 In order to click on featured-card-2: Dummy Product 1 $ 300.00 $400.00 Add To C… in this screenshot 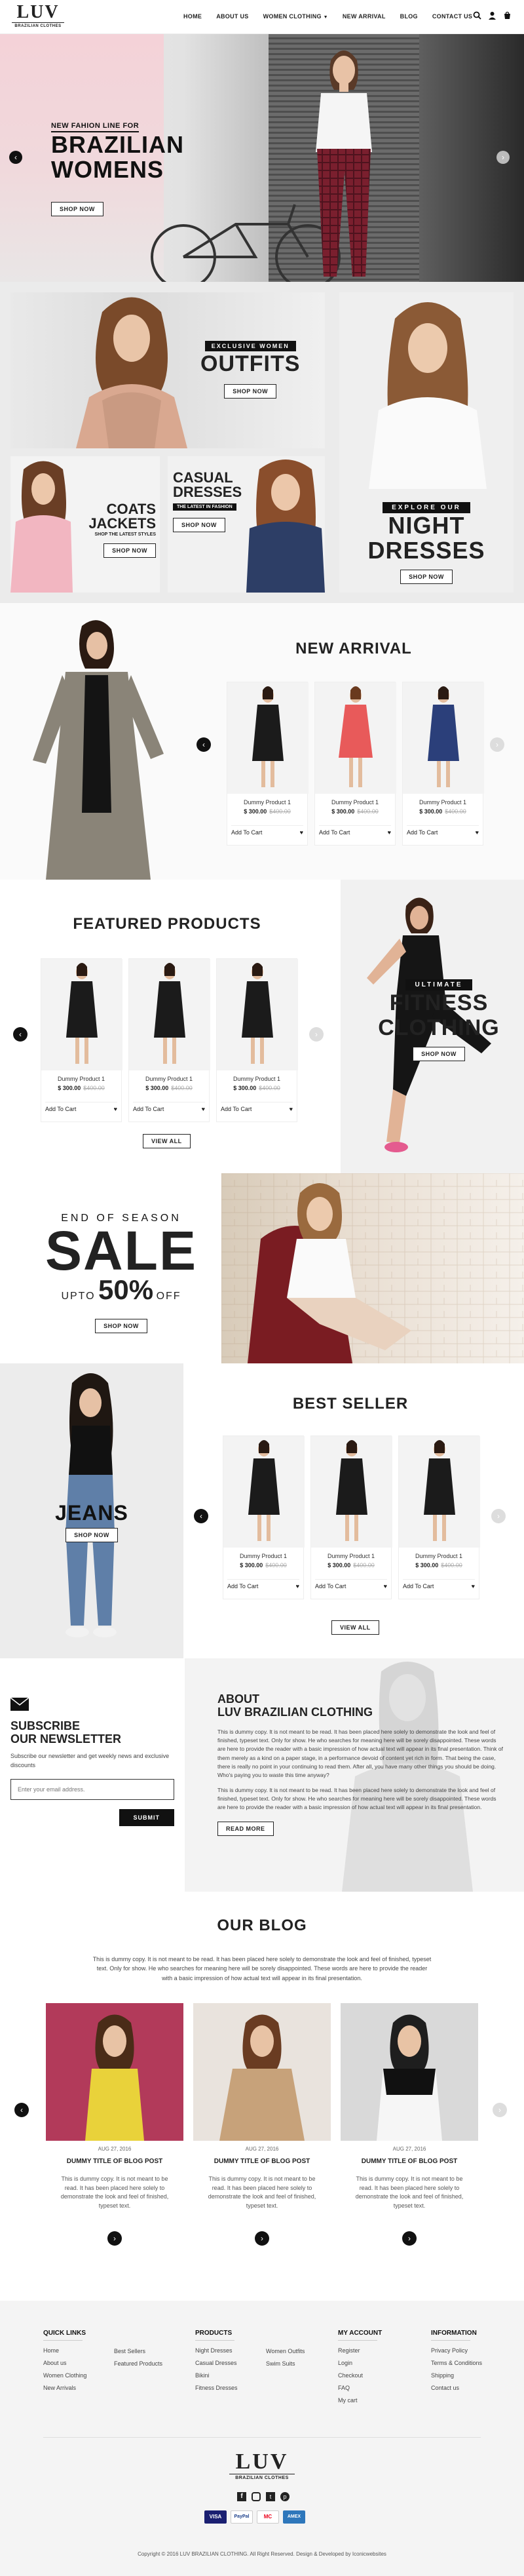, I will do `click(169, 1040)`.